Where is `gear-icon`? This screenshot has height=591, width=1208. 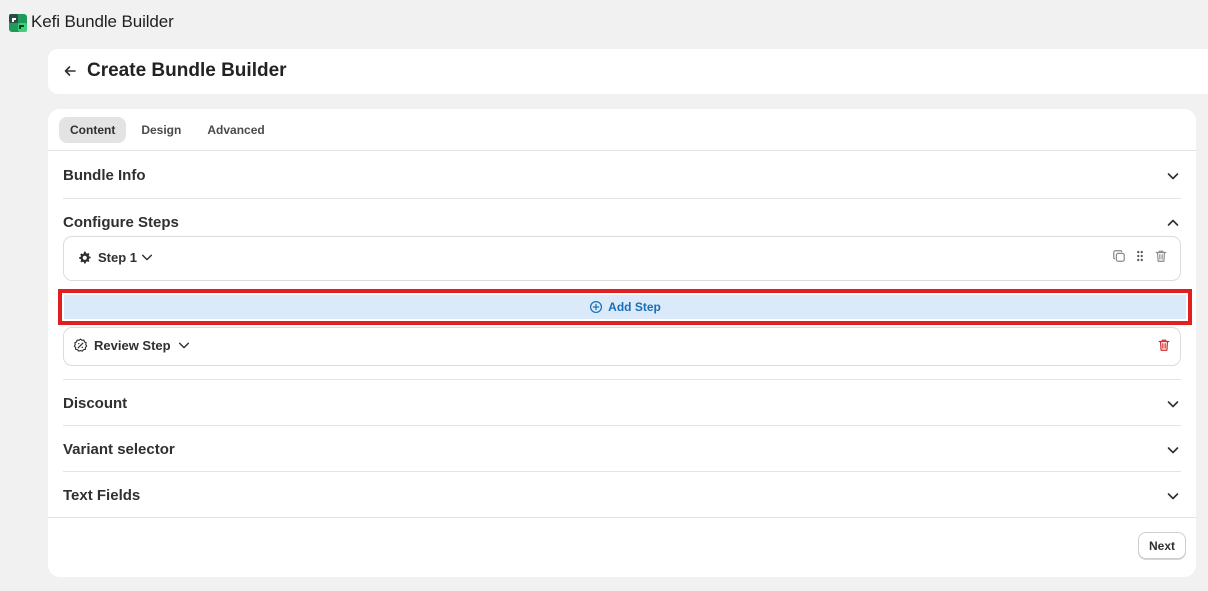 gear-icon is located at coordinates (85, 257).